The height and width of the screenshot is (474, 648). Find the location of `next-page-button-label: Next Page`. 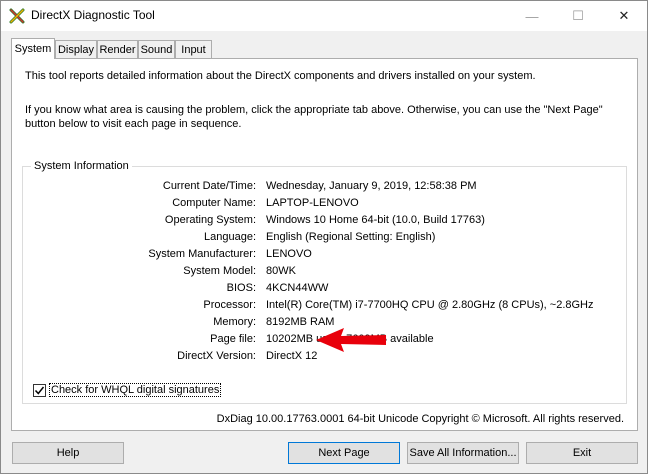

next-page-button-label: Next Page is located at coordinates (344, 453).